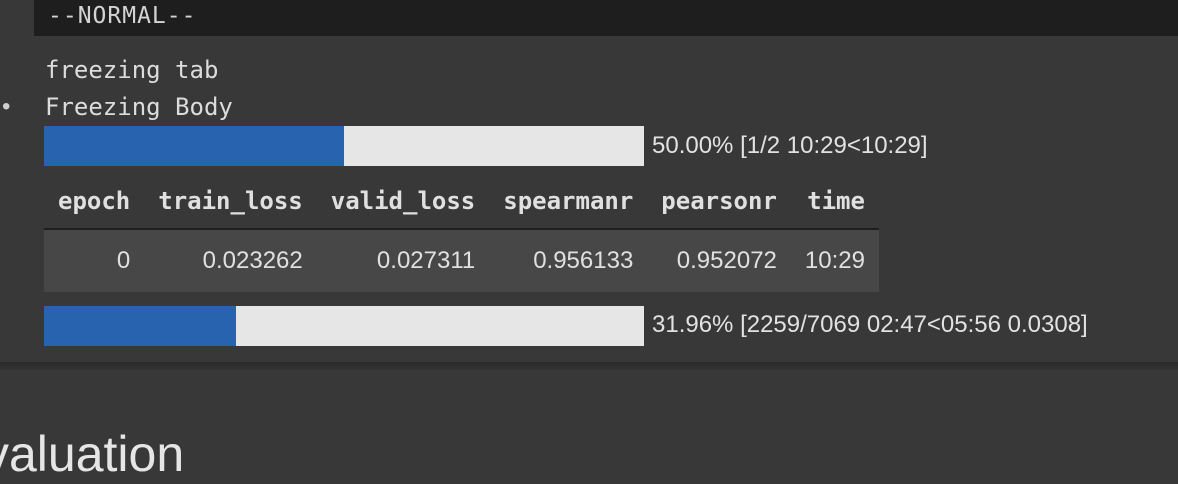  What do you see at coordinates (568, 260) in the screenshot?
I see `cell-spearmanr: 0.956133` at bounding box center [568, 260].